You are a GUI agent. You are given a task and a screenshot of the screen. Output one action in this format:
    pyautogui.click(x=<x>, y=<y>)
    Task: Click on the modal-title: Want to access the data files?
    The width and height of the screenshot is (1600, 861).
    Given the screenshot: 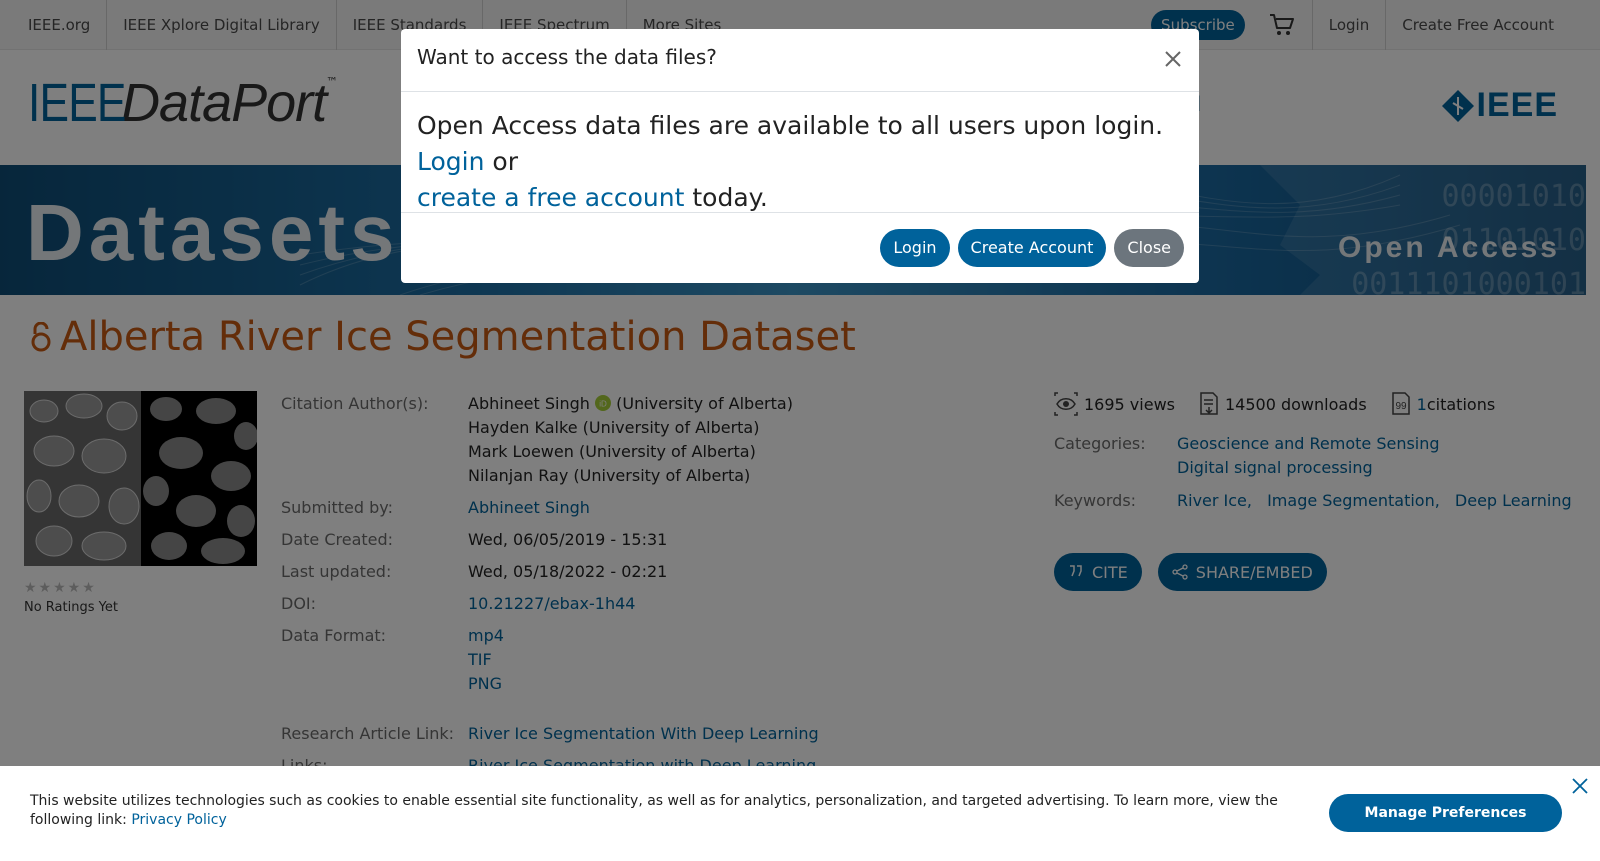 What is the action you would take?
    pyautogui.click(x=567, y=57)
    